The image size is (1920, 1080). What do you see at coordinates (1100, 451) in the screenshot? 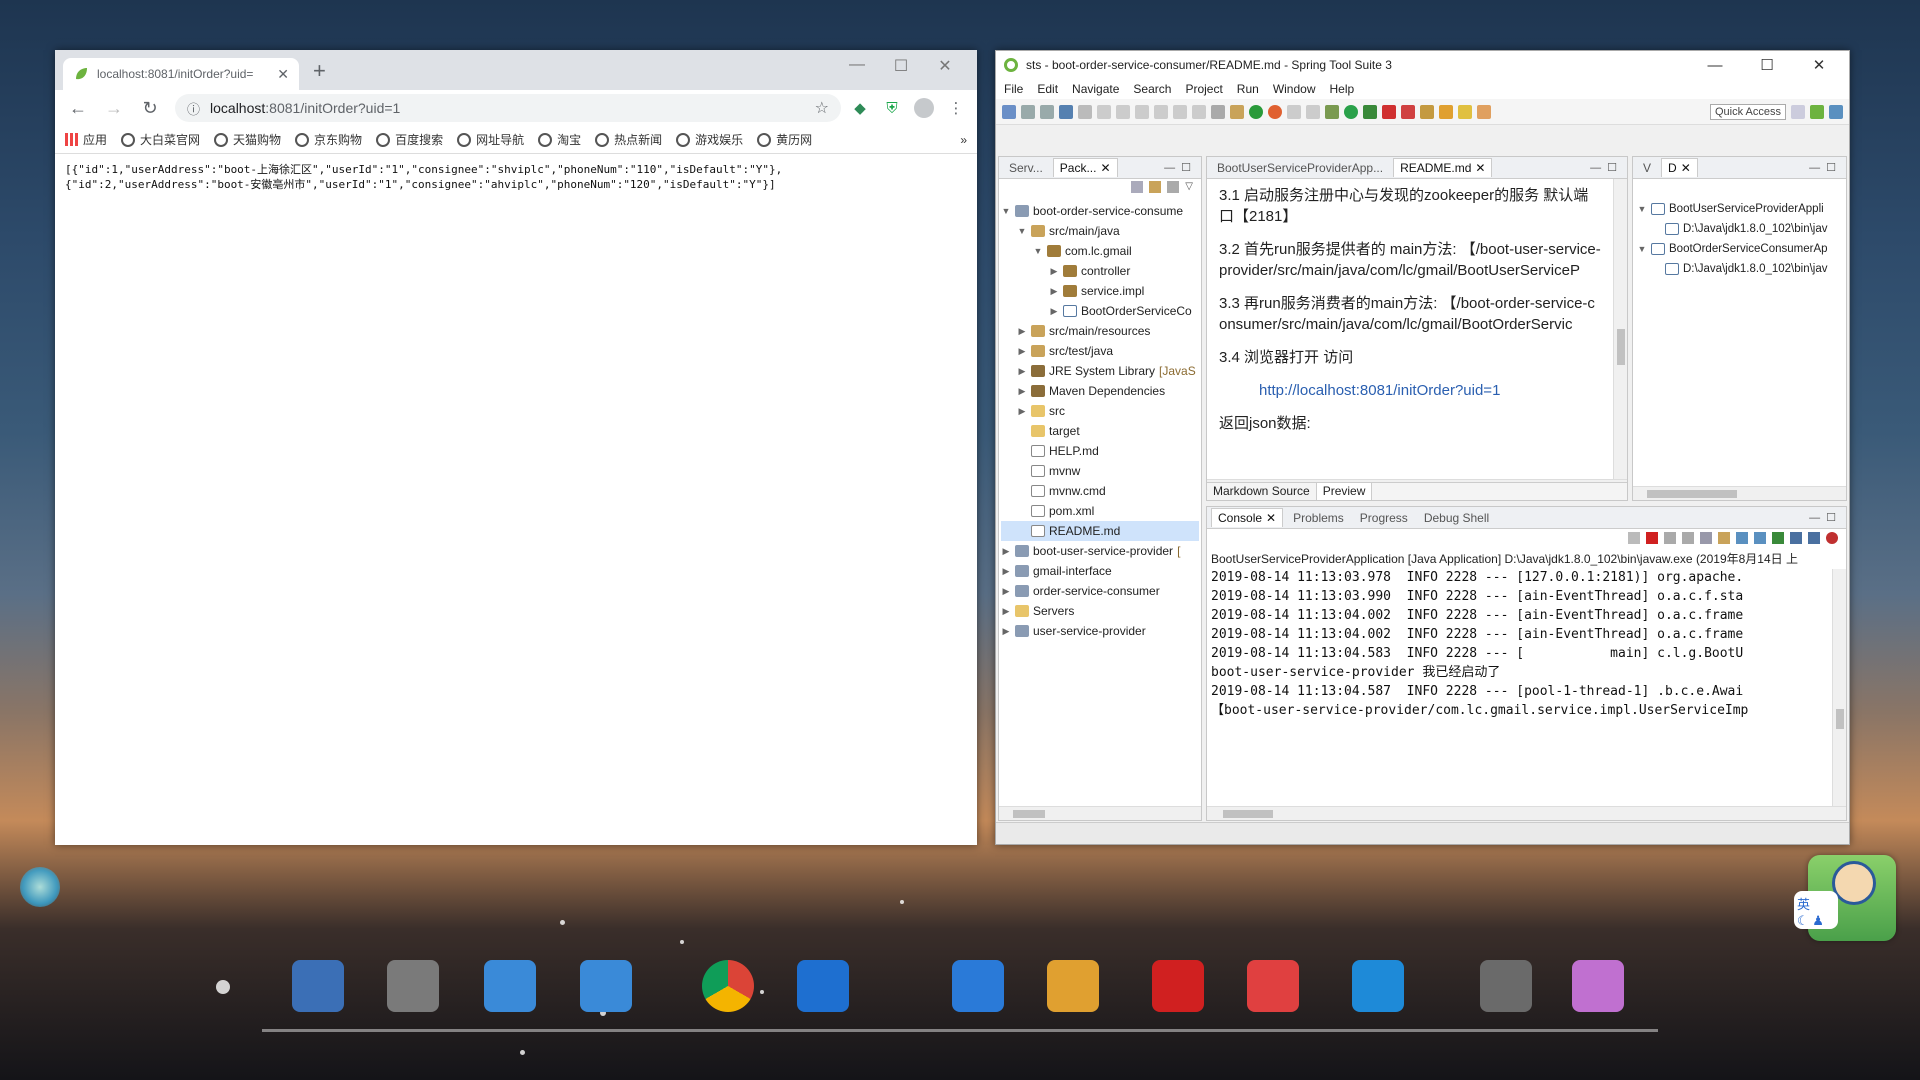
I see `tree-item: HELP.md` at bounding box center [1100, 451].